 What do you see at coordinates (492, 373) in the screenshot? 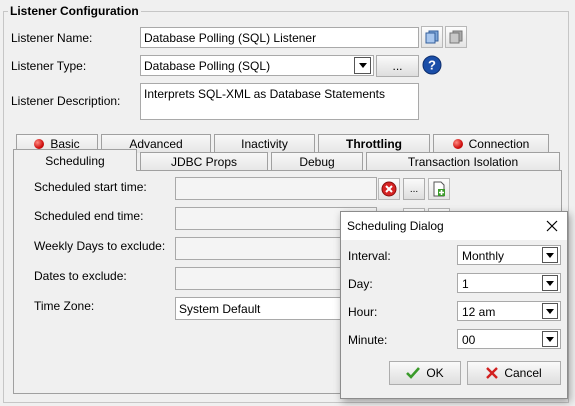
I see `cancel-x-icon` at bounding box center [492, 373].